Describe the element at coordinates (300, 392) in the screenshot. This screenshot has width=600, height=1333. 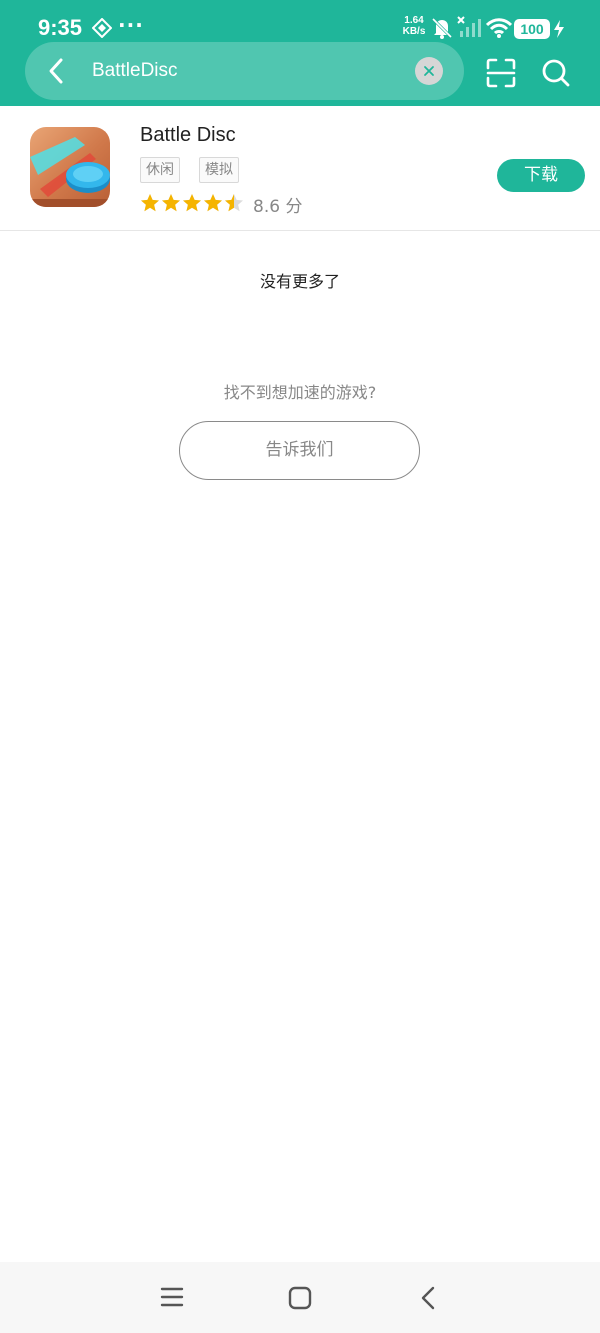
I see `game-not-found-text: 找不到想加速的游戏?` at that location.